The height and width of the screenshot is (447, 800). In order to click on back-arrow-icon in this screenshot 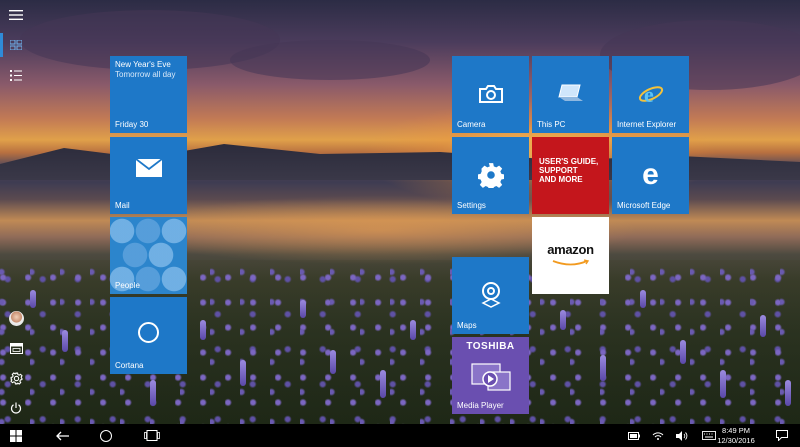, I will do `click(62, 435)`.